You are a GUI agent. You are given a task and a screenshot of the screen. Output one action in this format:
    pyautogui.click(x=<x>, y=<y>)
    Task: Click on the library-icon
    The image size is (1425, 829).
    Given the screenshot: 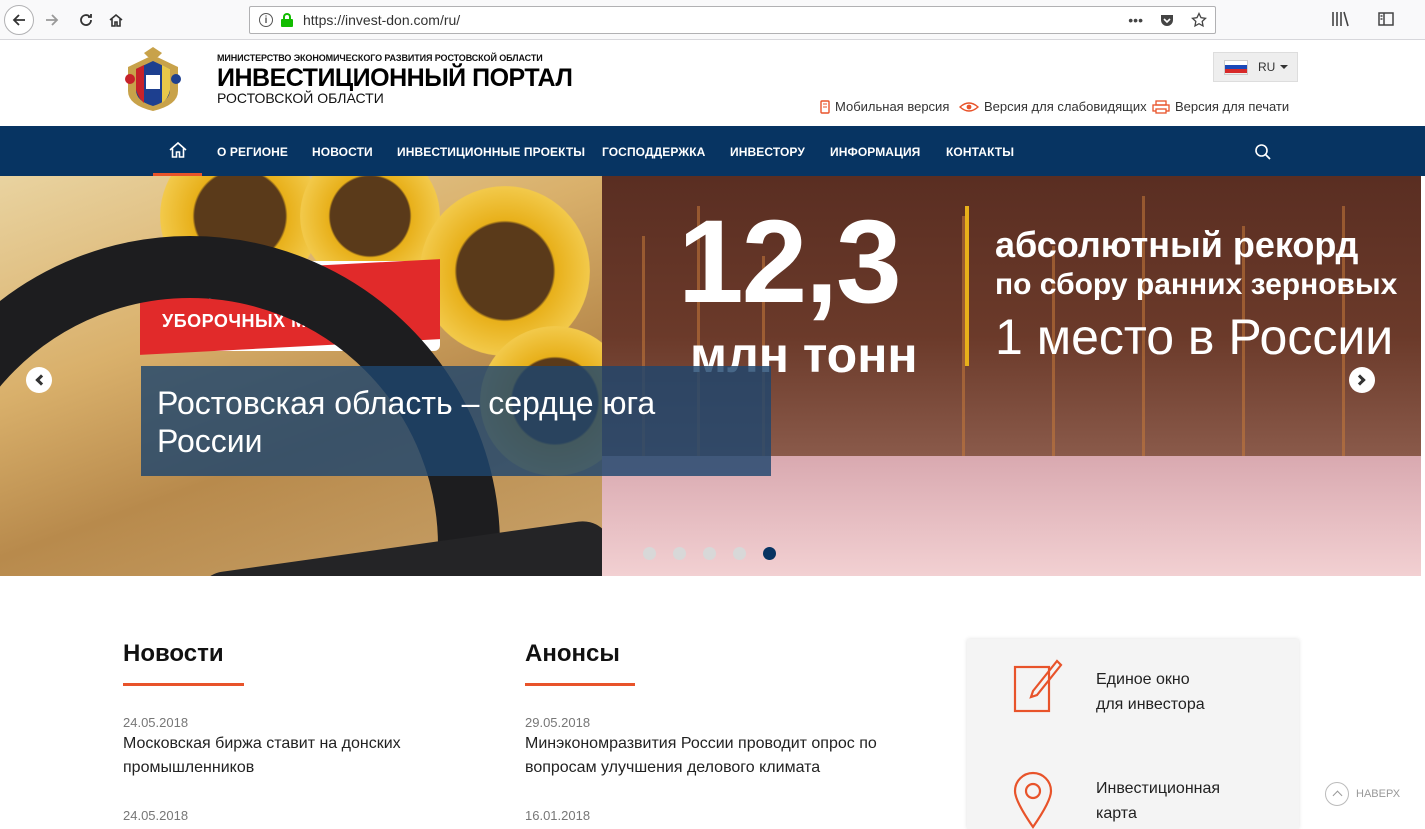 What is the action you would take?
    pyautogui.click(x=1340, y=19)
    